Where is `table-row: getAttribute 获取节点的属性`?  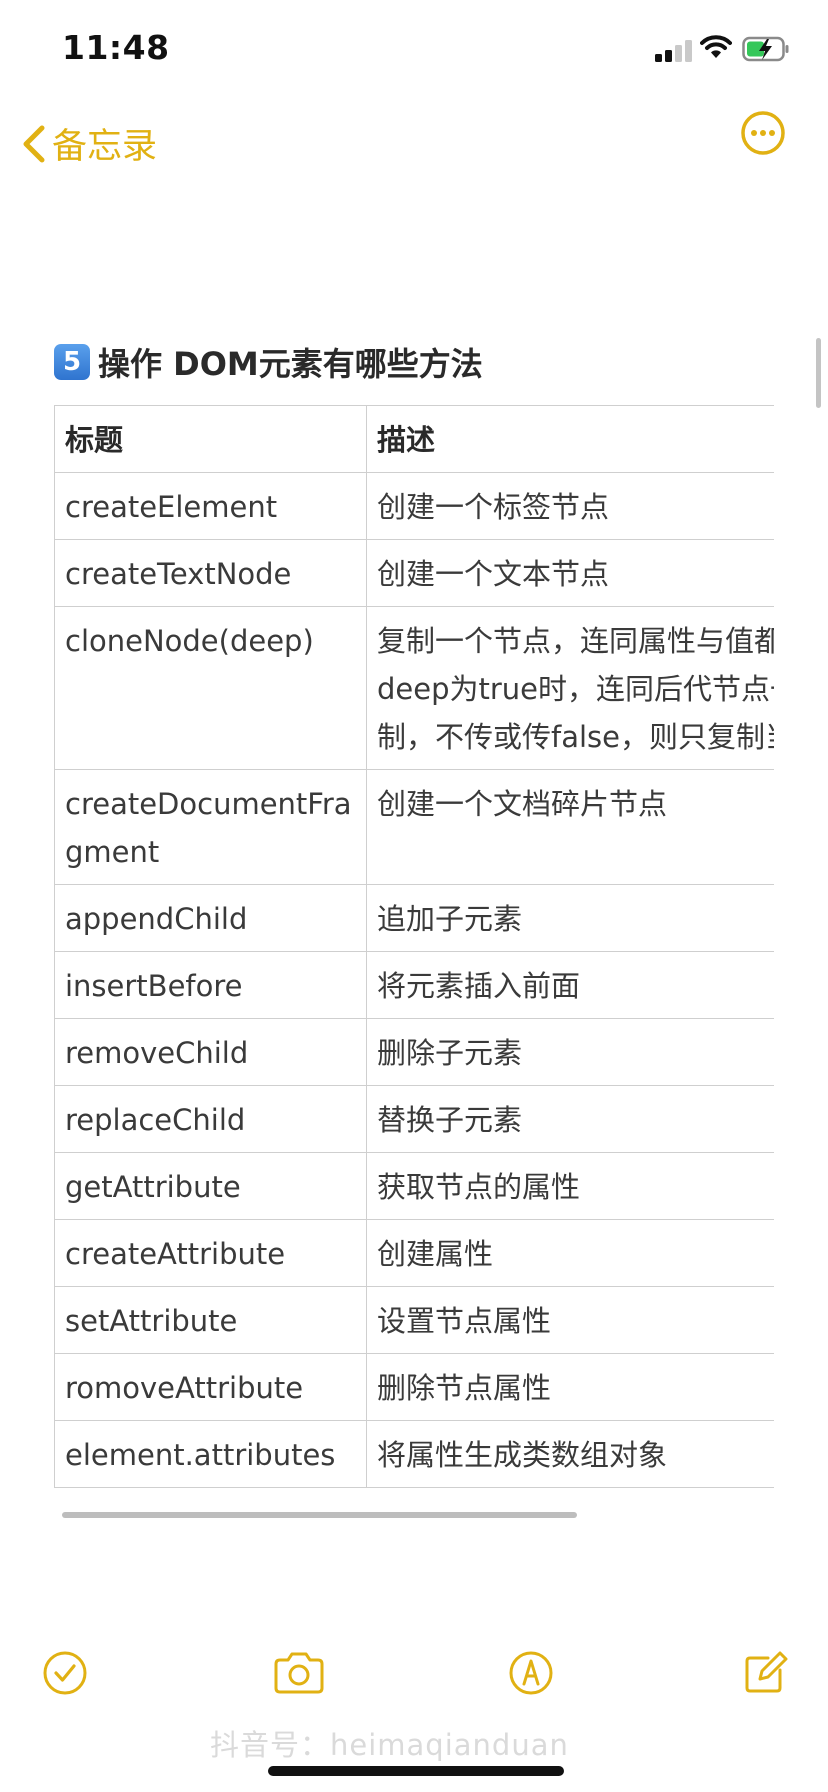 table-row: getAttribute 获取节点的属性 is located at coordinates (414, 1186).